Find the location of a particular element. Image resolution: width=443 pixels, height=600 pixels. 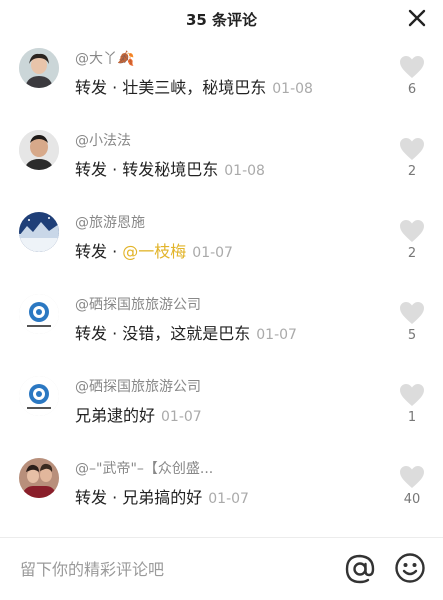

comment-text: 兄弟逮的好 01-07 is located at coordinates (138, 414).